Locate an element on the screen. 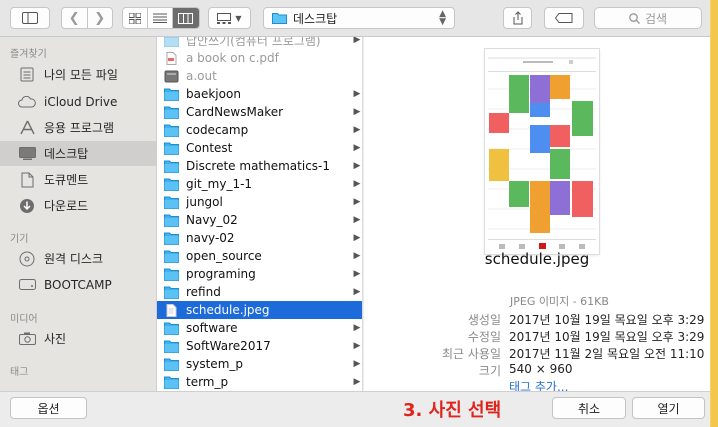 The width and height of the screenshot is (718, 427). sidebar-item-applications: 응용 프로그램 is located at coordinates (78, 127).